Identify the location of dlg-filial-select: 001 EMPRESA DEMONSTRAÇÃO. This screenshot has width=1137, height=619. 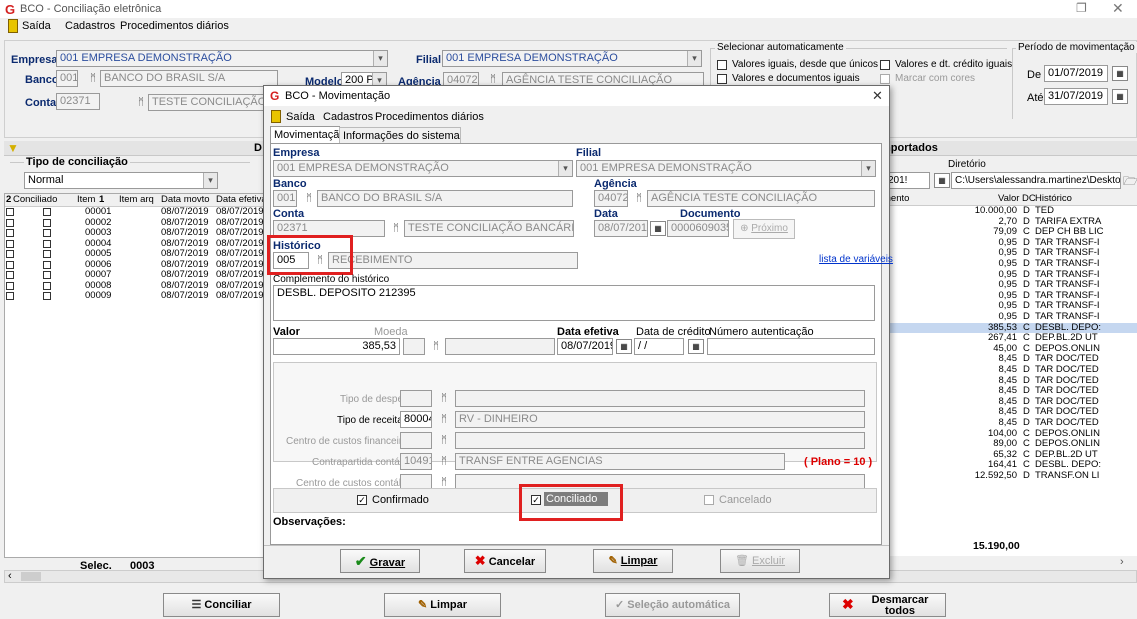
(726, 168).